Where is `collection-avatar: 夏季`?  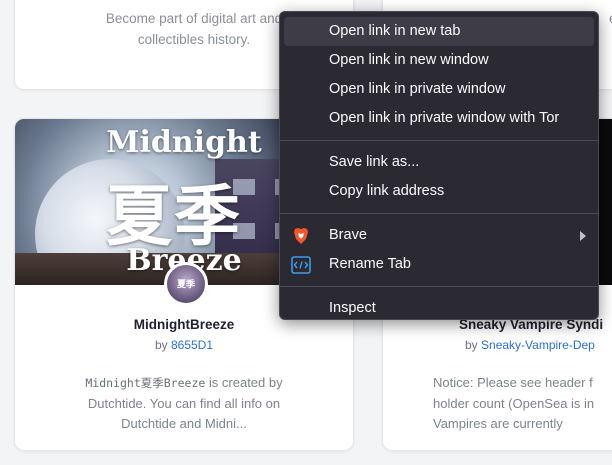 collection-avatar: 夏季 is located at coordinates (186, 284).